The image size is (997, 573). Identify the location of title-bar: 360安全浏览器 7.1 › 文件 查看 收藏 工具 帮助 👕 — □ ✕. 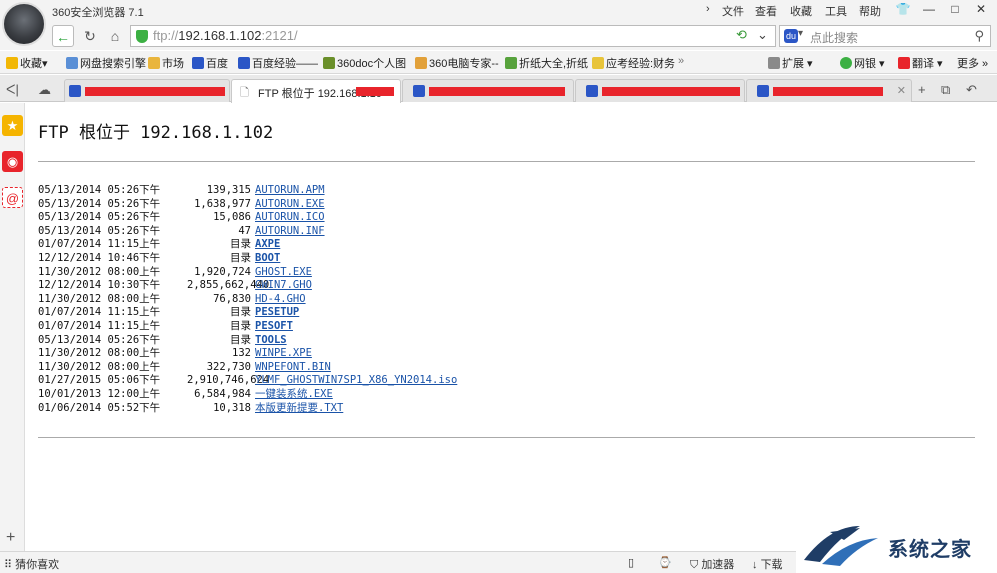
(498, 11).